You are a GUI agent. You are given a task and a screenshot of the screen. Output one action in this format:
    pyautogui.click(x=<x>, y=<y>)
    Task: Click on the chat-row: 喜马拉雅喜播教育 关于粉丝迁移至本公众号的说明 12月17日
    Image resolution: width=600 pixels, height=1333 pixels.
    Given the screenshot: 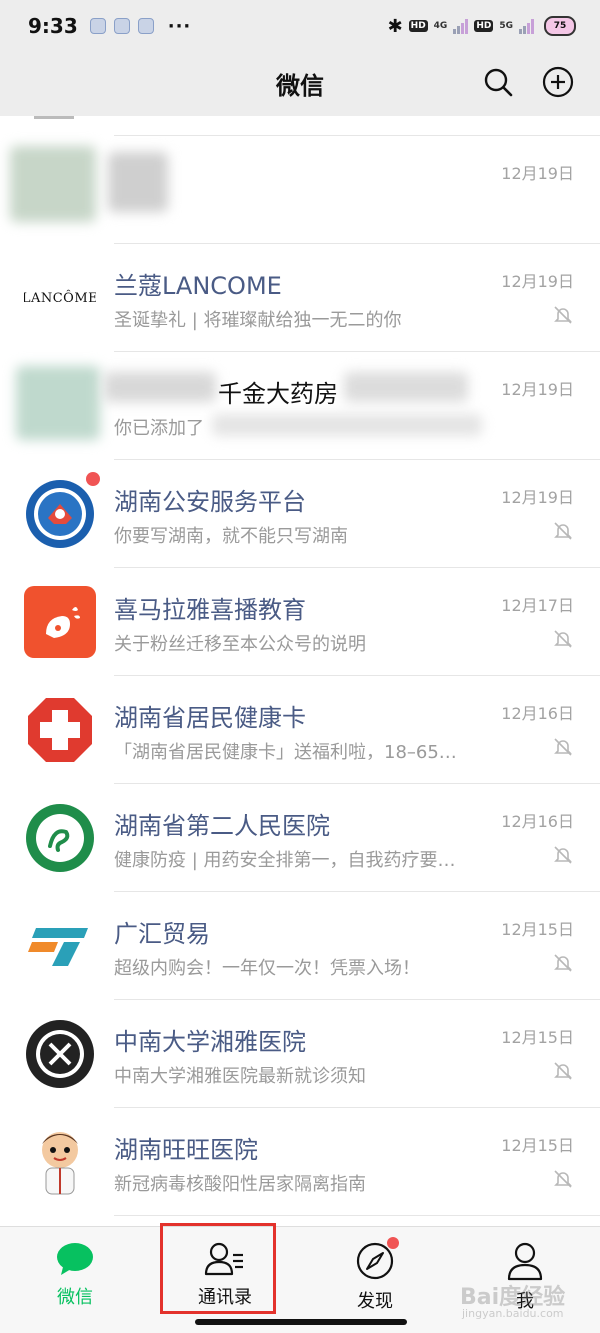 What is the action you would take?
    pyautogui.click(x=300, y=622)
    